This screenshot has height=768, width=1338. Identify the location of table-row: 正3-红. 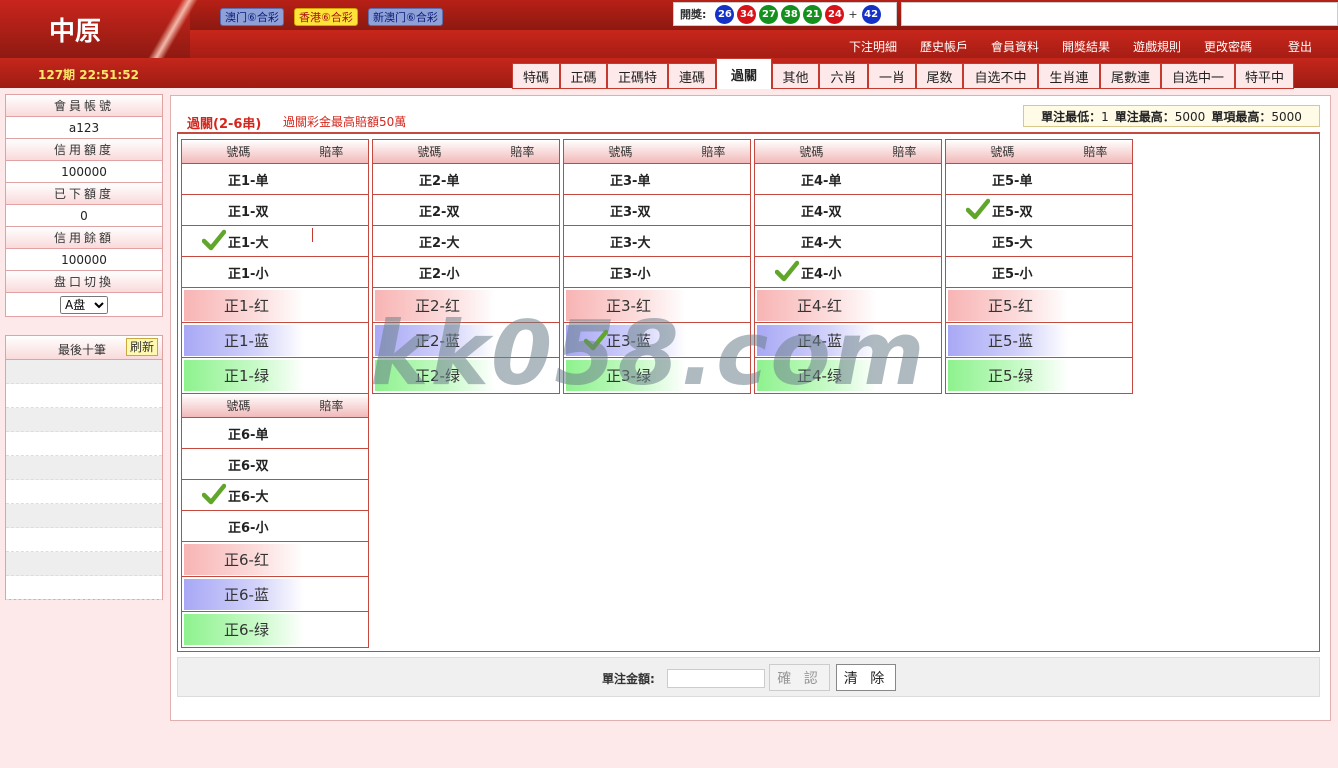
(657, 305).